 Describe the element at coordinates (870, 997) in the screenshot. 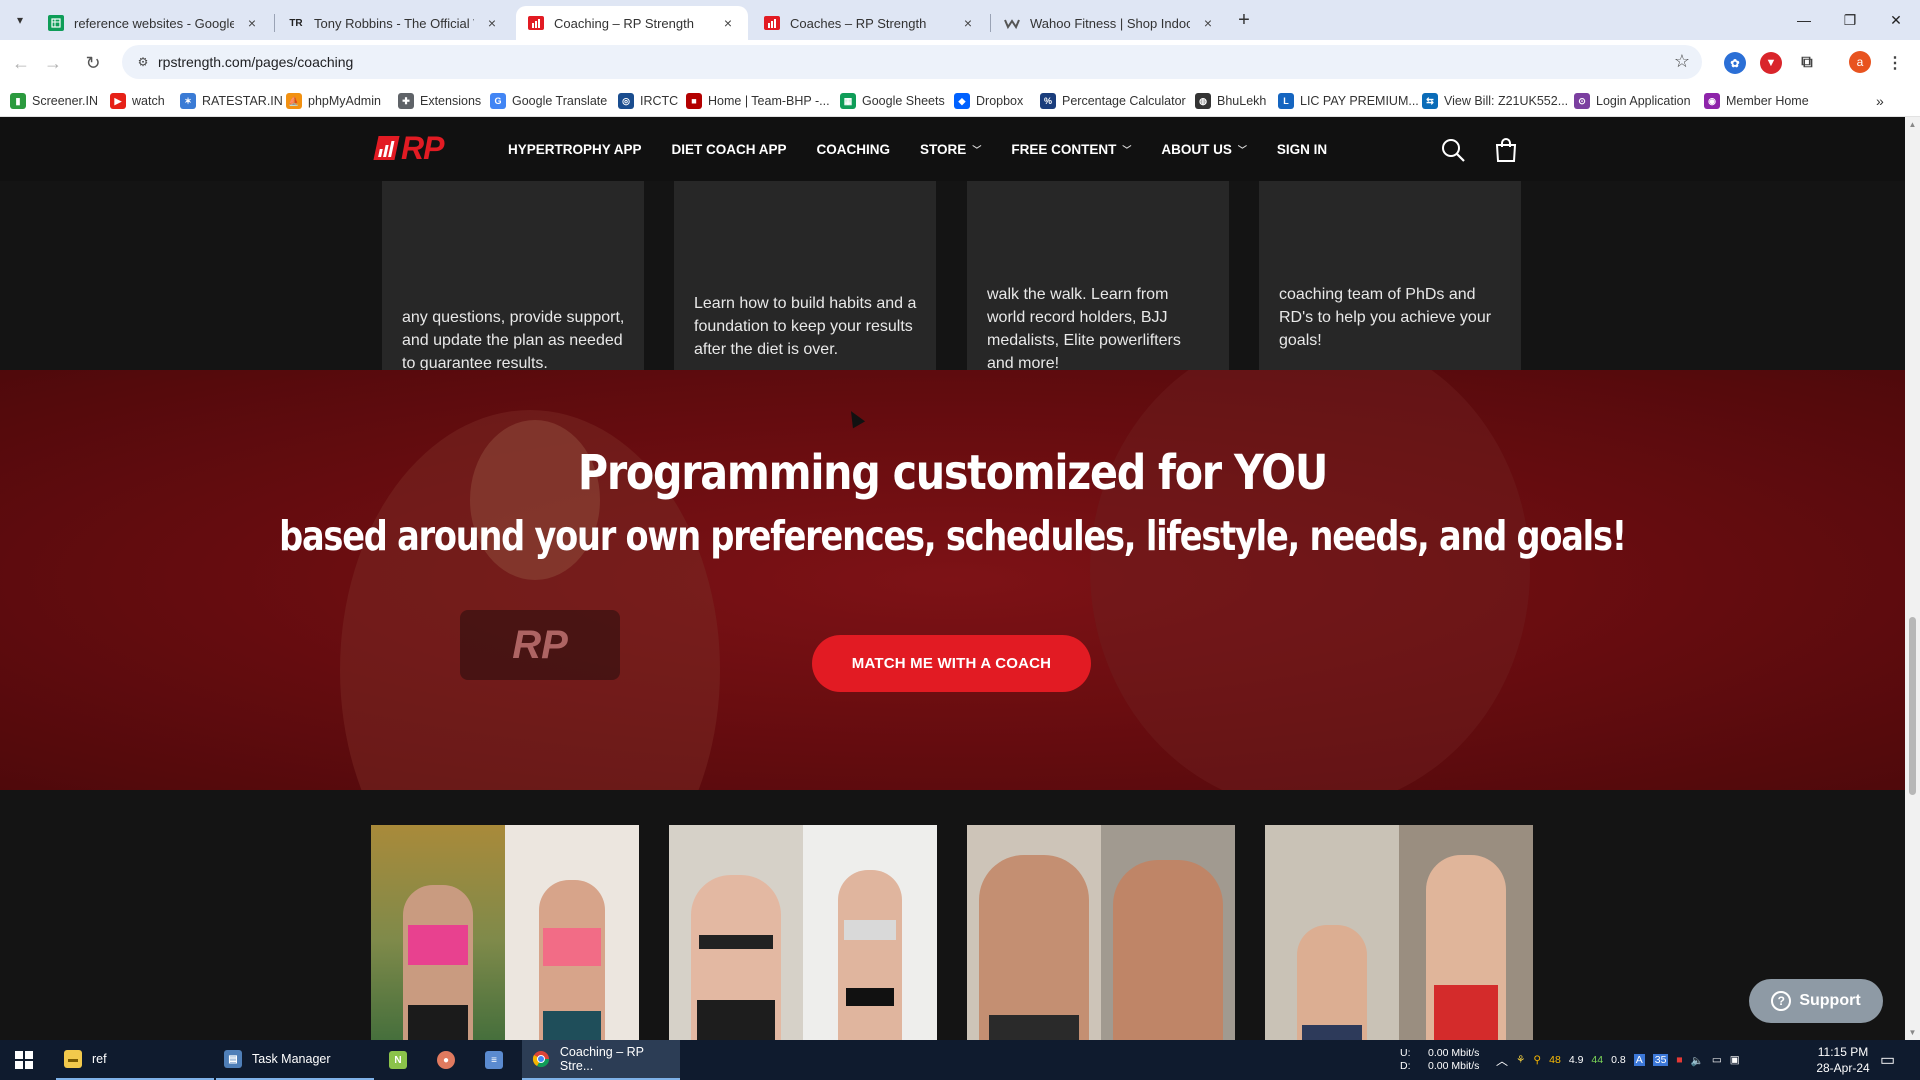

I see `black-shorts` at that location.